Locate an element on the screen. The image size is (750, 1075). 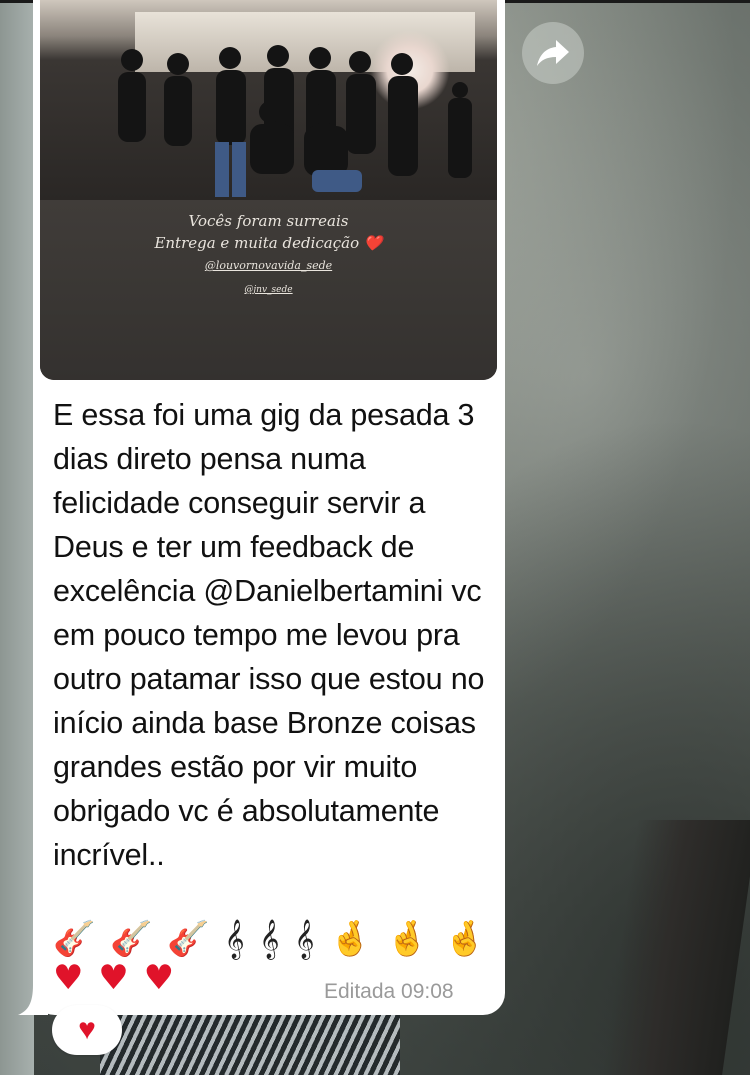
photo-caption-line2: Entrega e muita dedicação ❤️ is located at coordinates (268, 243).